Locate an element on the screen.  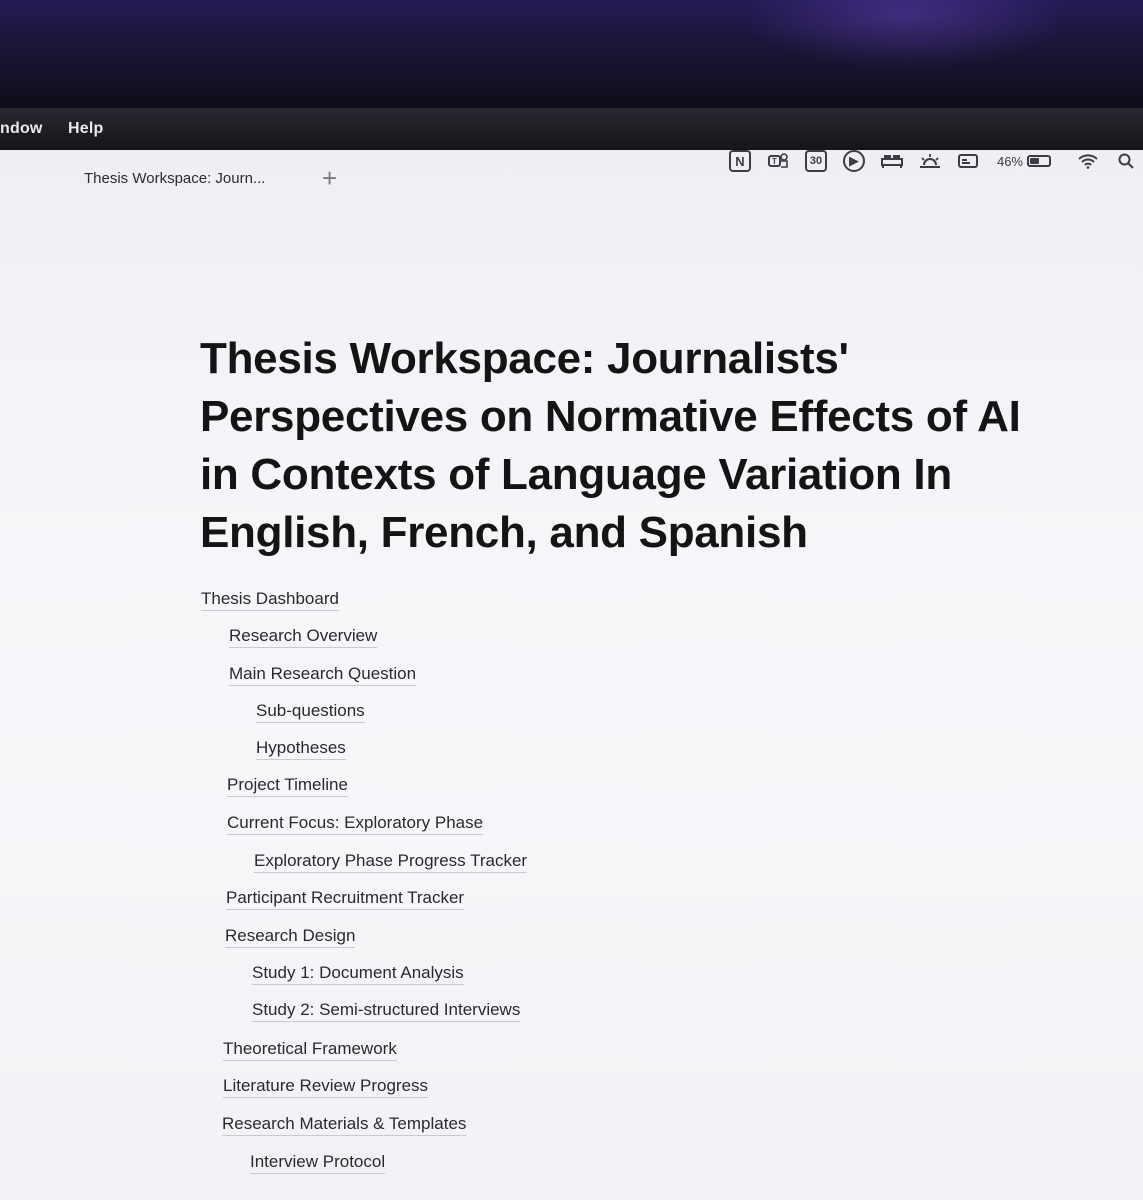
toc-link: Current Focus: Exploratory Phase is located at coordinates (355, 823).